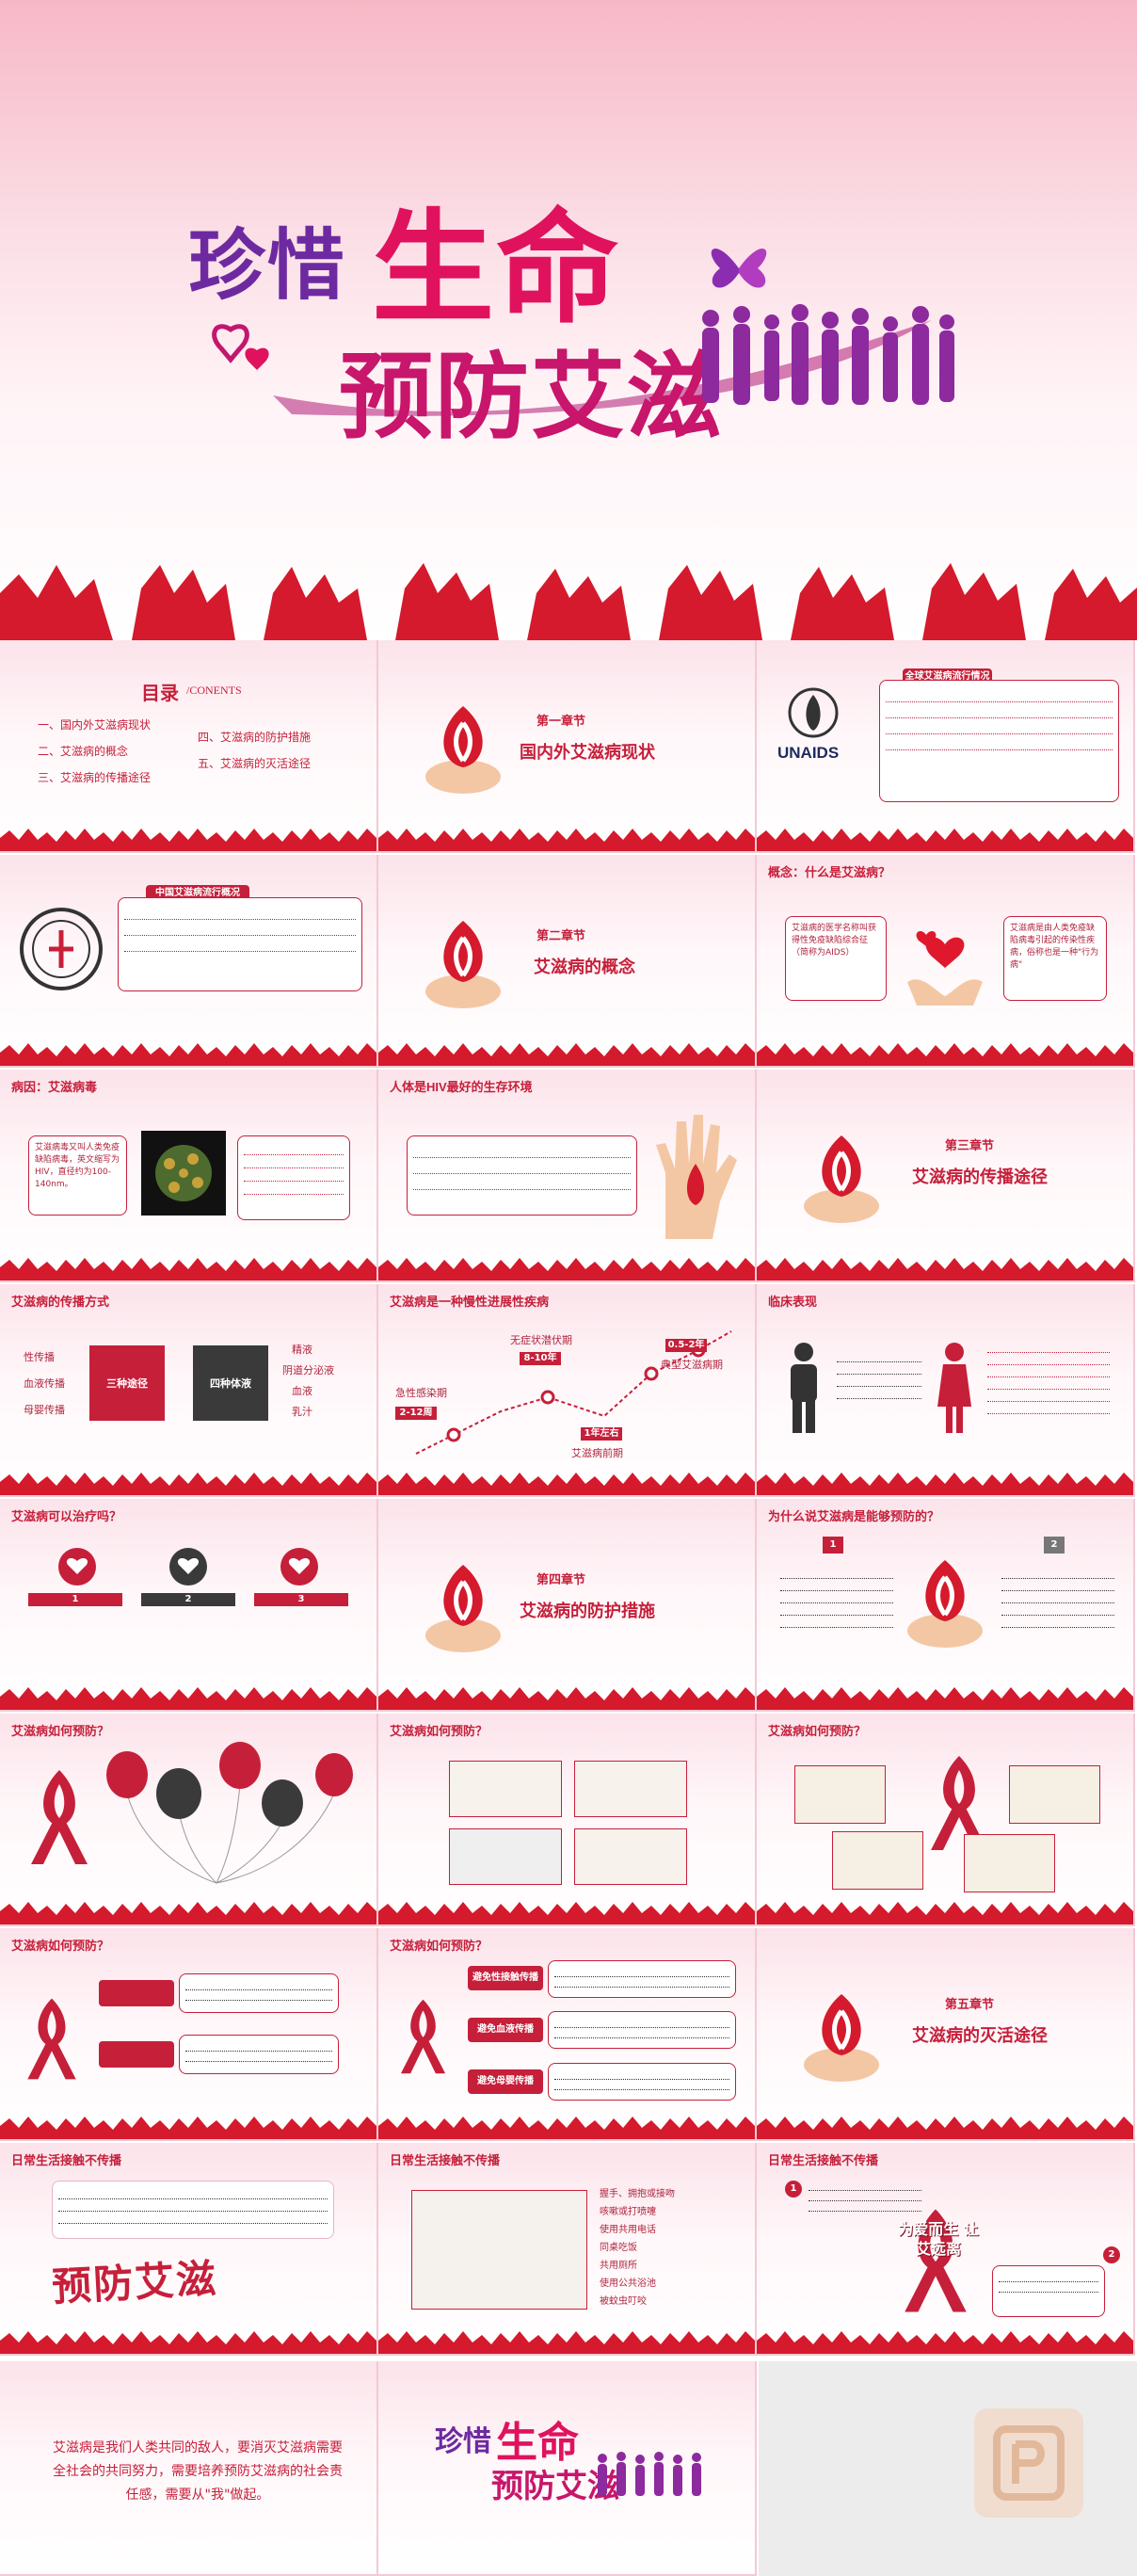 This screenshot has height=2576, width=1137. I want to click on watermark-logo-icon, so click(1029, 2463).